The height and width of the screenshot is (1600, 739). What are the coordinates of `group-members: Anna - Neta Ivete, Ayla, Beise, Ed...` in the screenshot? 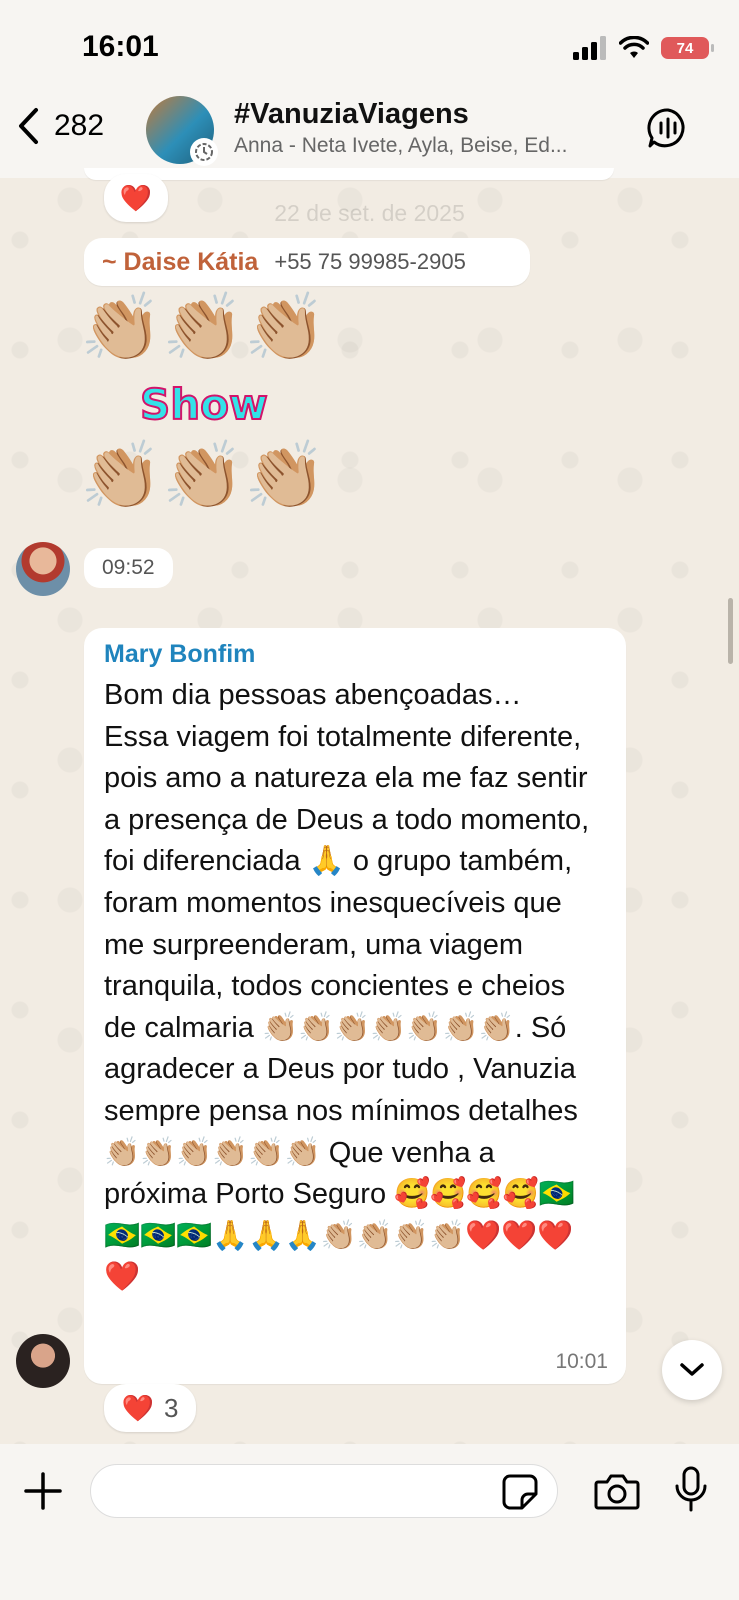 It's located at (400, 146).